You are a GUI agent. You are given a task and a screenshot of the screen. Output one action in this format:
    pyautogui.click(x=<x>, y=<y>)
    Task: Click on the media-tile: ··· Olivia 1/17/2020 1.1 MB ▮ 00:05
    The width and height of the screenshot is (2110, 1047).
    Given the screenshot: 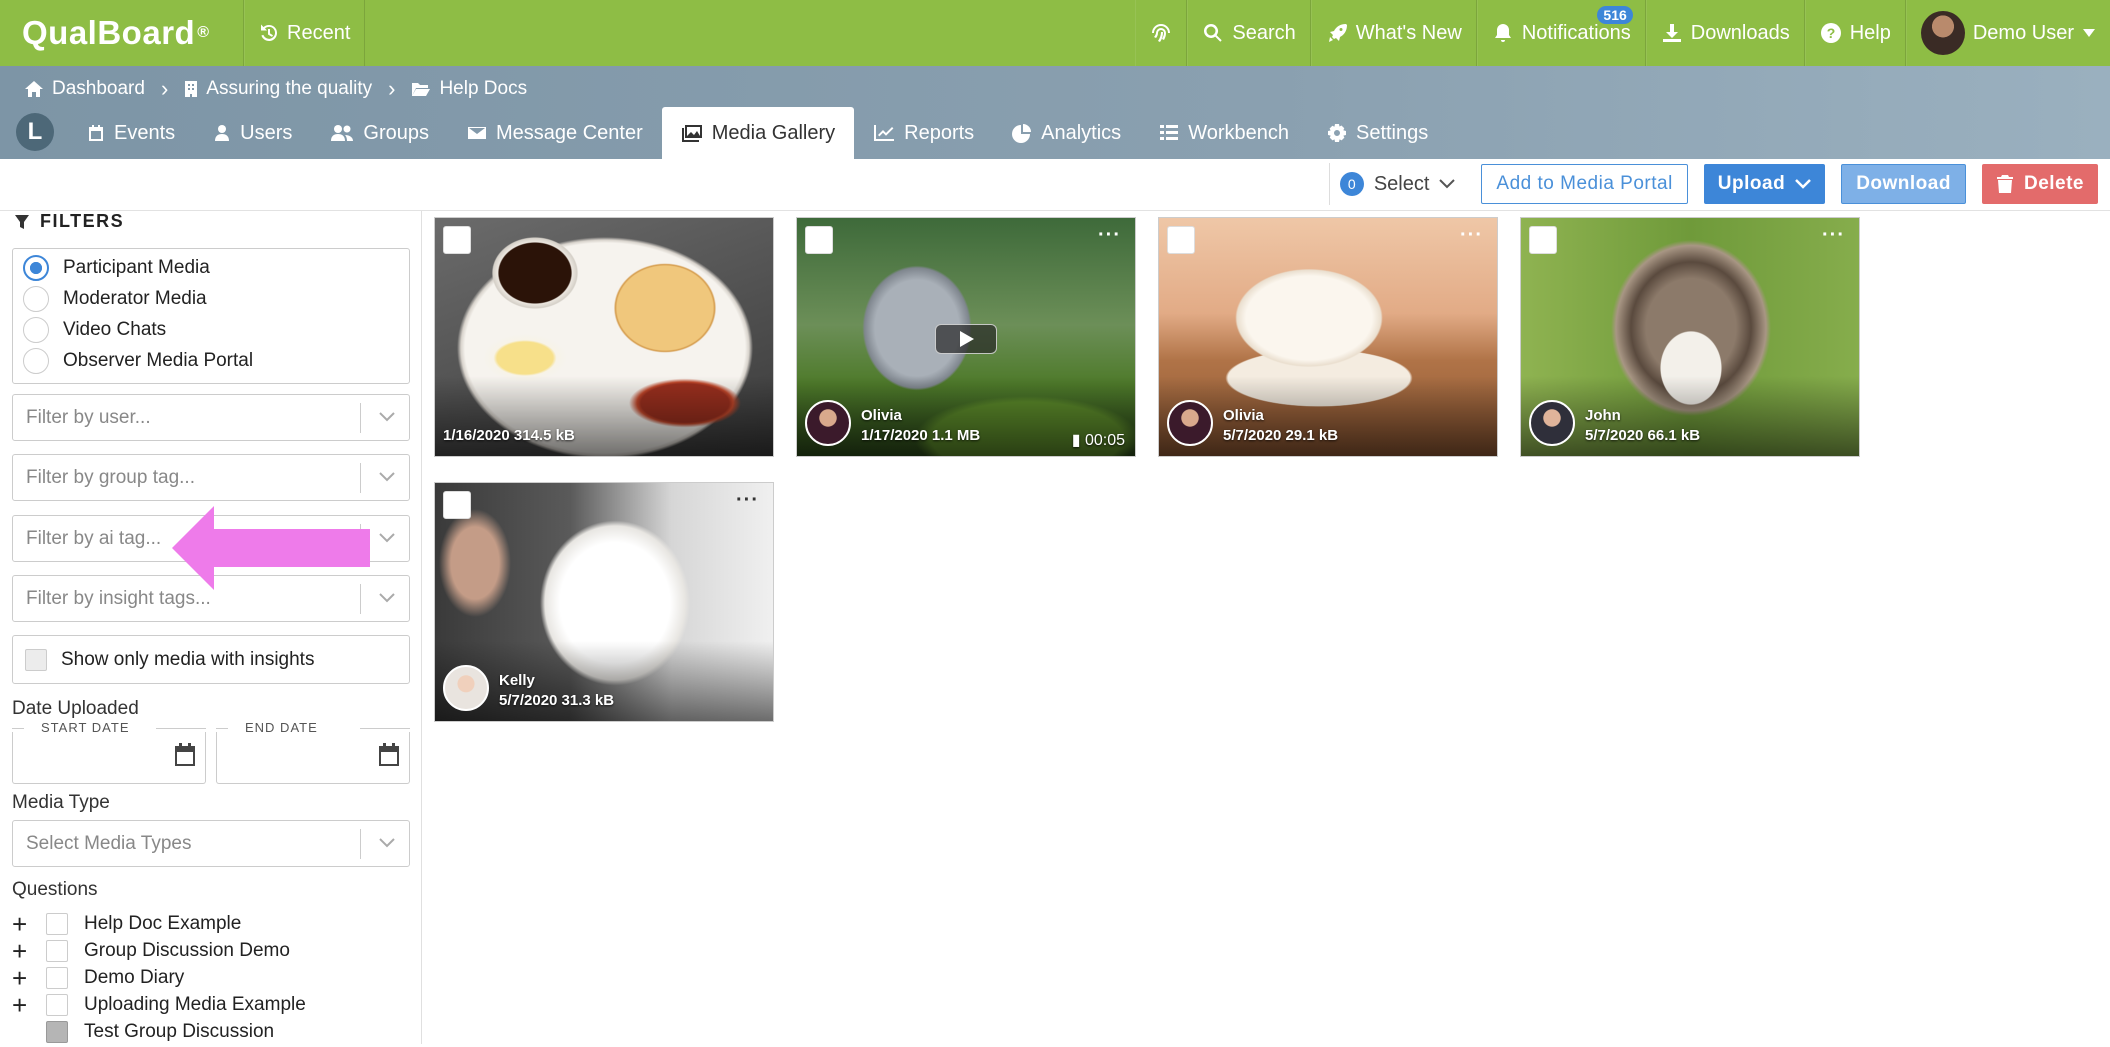 What is the action you would take?
    pyautogui.click(x=966, y=337)
    